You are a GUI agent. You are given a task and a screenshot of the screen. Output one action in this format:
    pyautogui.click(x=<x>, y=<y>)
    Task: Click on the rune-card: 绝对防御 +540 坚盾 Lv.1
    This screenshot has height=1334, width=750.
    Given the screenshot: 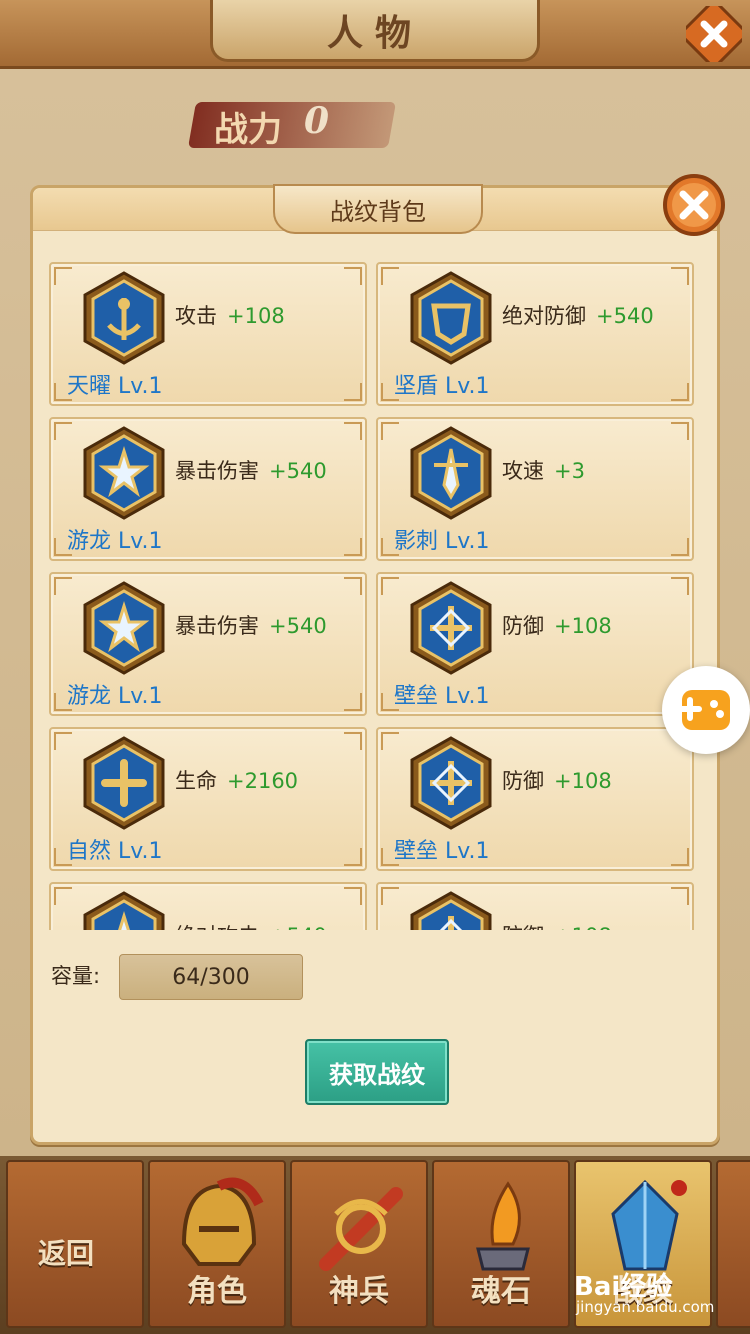 What is the action you would take?
    pyautogui.click(x=535, y=334)
    